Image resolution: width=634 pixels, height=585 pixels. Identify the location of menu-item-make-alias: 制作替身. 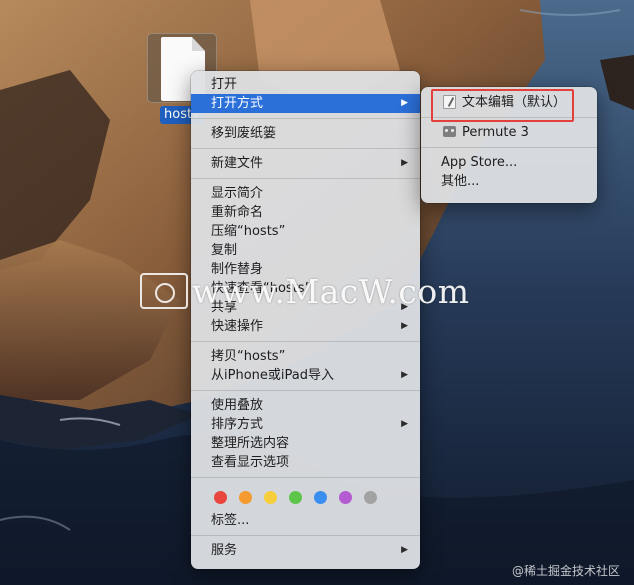
(305, 269).